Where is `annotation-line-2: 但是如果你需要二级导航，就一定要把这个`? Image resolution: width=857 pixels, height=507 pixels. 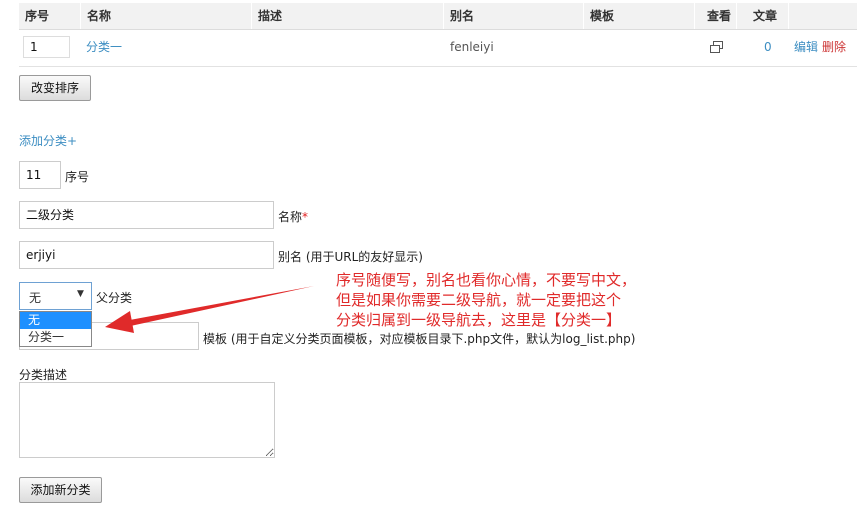
annotation-line-2: 但是如果你需要二级导航，就一定要把这个 is located at coordinates (479, 300).